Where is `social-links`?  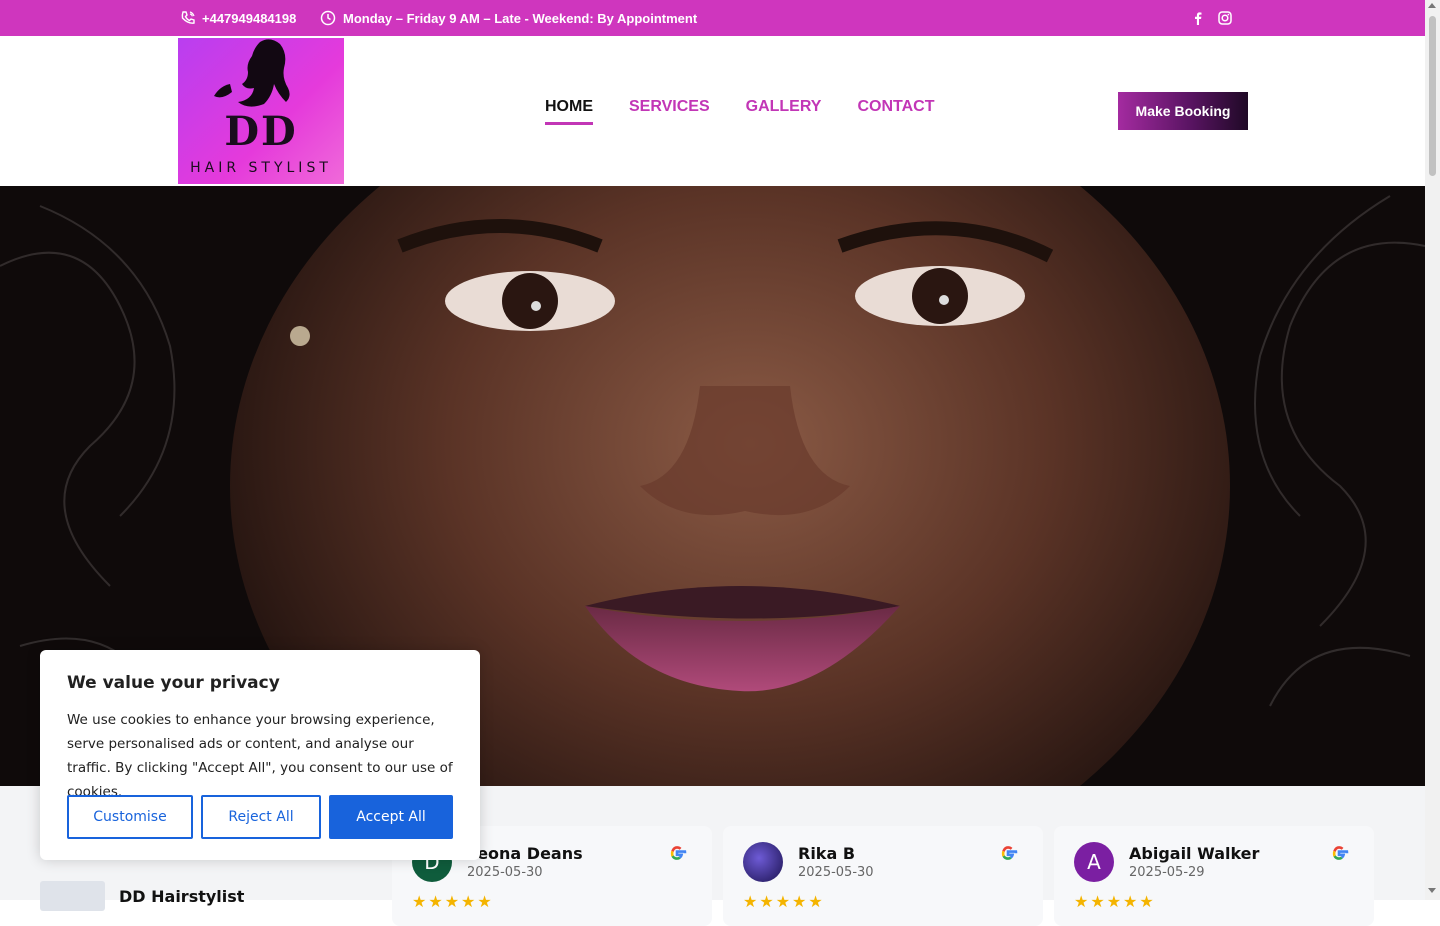
social-links is located at coordinates (1212, 18).